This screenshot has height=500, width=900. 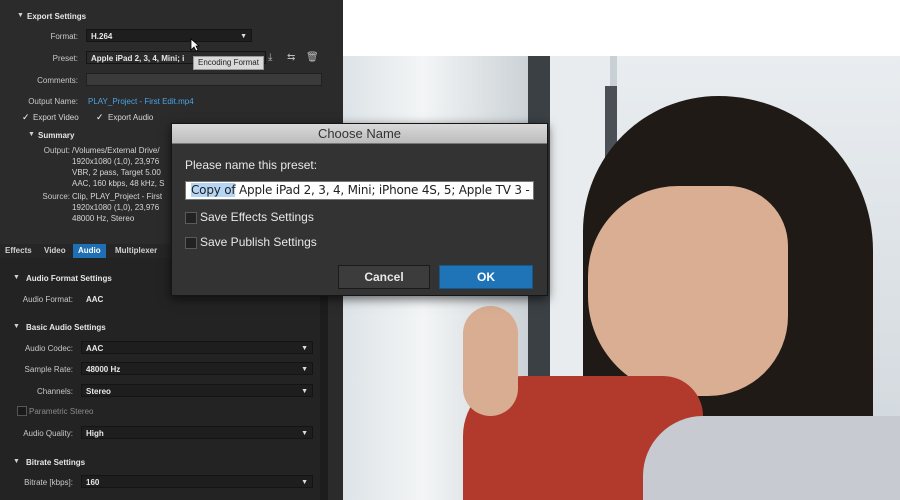 What do you see at coordinates (138, 58) in the screenshot?
I see `preset-value: Apple iPad 2, 3, 4, Mini; i` at bounding box center [138, 58].